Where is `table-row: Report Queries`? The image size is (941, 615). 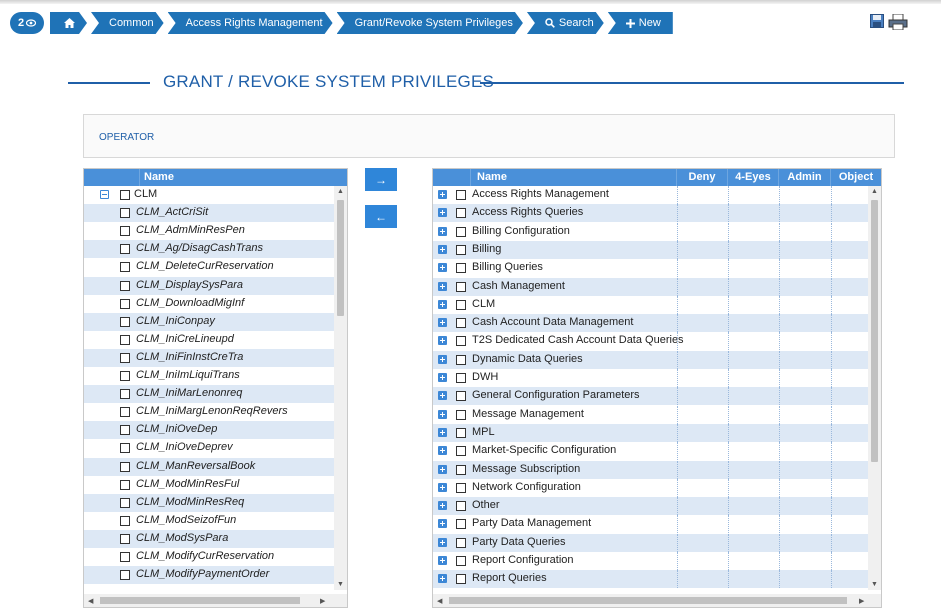 table-row: Report Queries is located at coordinates (650, 579).